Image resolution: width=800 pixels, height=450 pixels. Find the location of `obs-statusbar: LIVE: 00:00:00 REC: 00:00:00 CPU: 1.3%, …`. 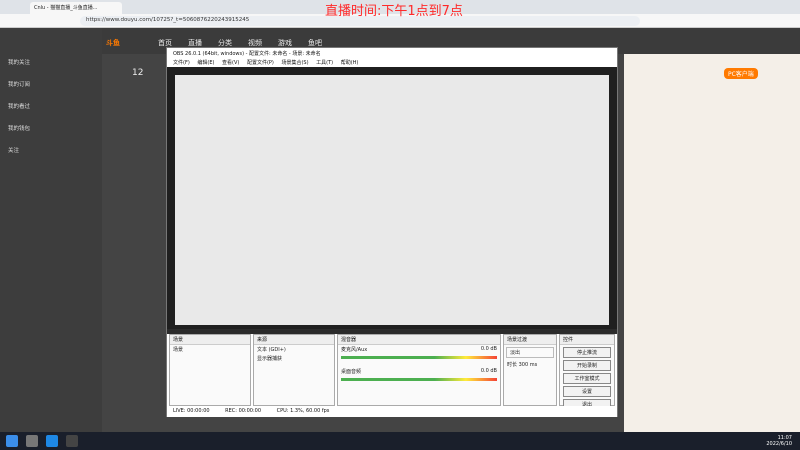

obs-statusbar: LIVE: 00:00:00 REC: 00:00:00 CPU: 1.3%, … is located at coordinates (392, 411).